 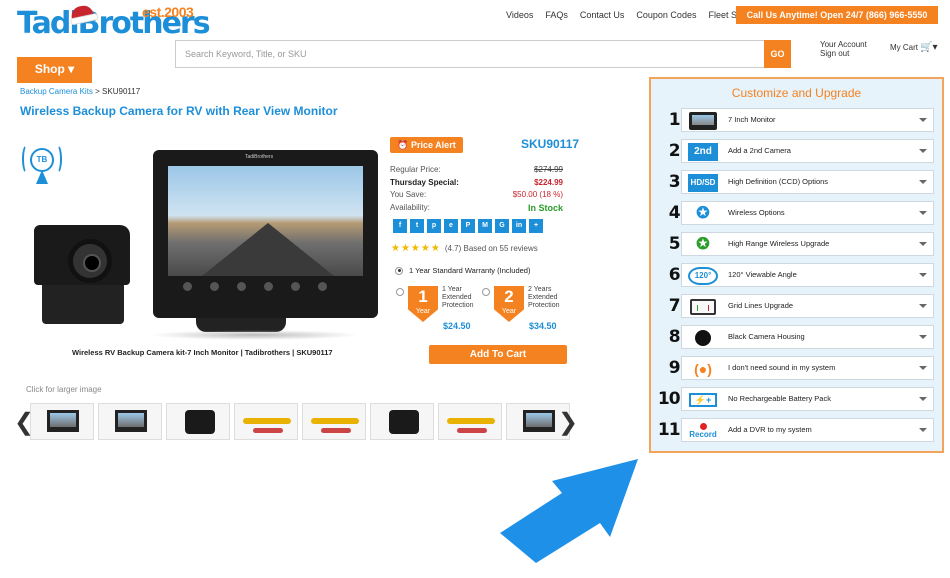 What do you see at coordinates (807, 306) in the screenshot?
I see `option-select: Grid Lines Upgrade` at bounding box center [807, 306].